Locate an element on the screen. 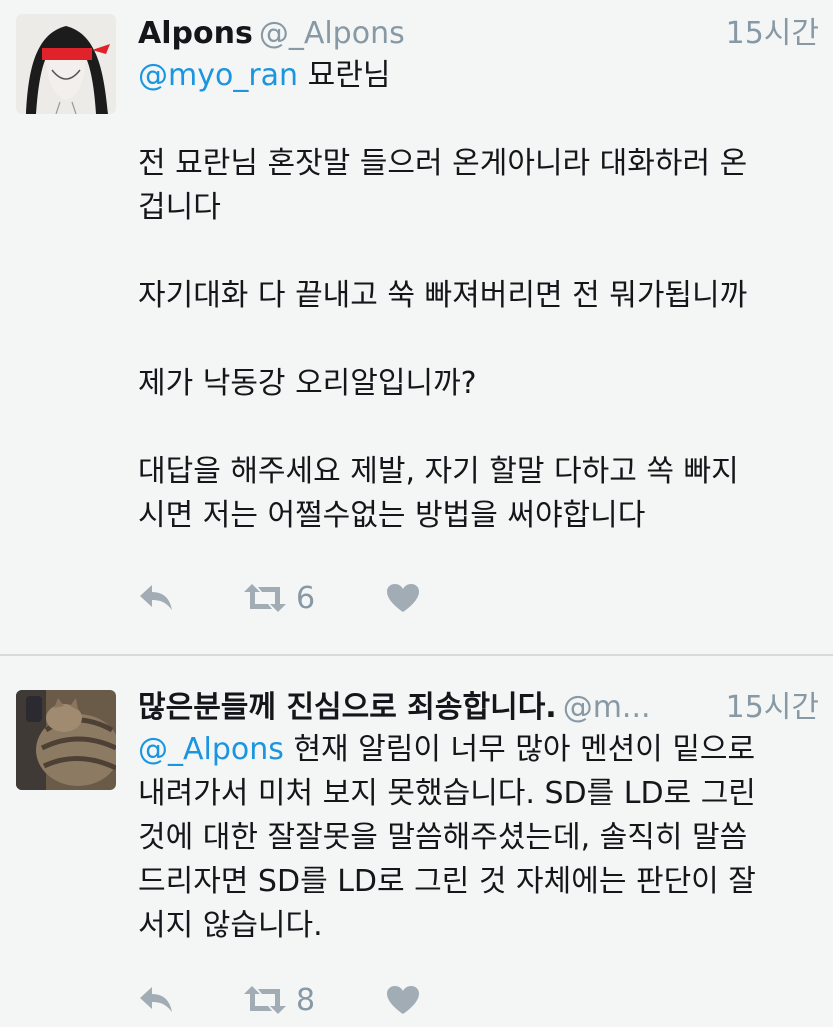 The width and height of the screenshot is (833, 1027). tweet-header: 많은분들께 진심으로 죄송합니다. @m... 15시간 is located at coordinates (478, 708).